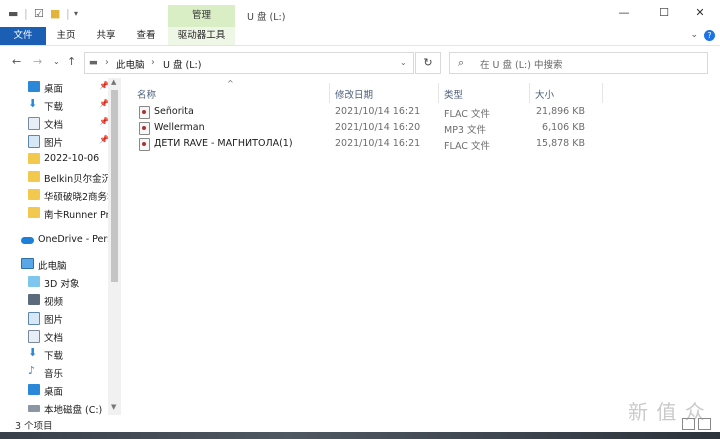 This screenshot has width=720, height=439. Describe the element at coordinates (461, 62) in the screenshot. I see `search-icon: ⌕` at that location.